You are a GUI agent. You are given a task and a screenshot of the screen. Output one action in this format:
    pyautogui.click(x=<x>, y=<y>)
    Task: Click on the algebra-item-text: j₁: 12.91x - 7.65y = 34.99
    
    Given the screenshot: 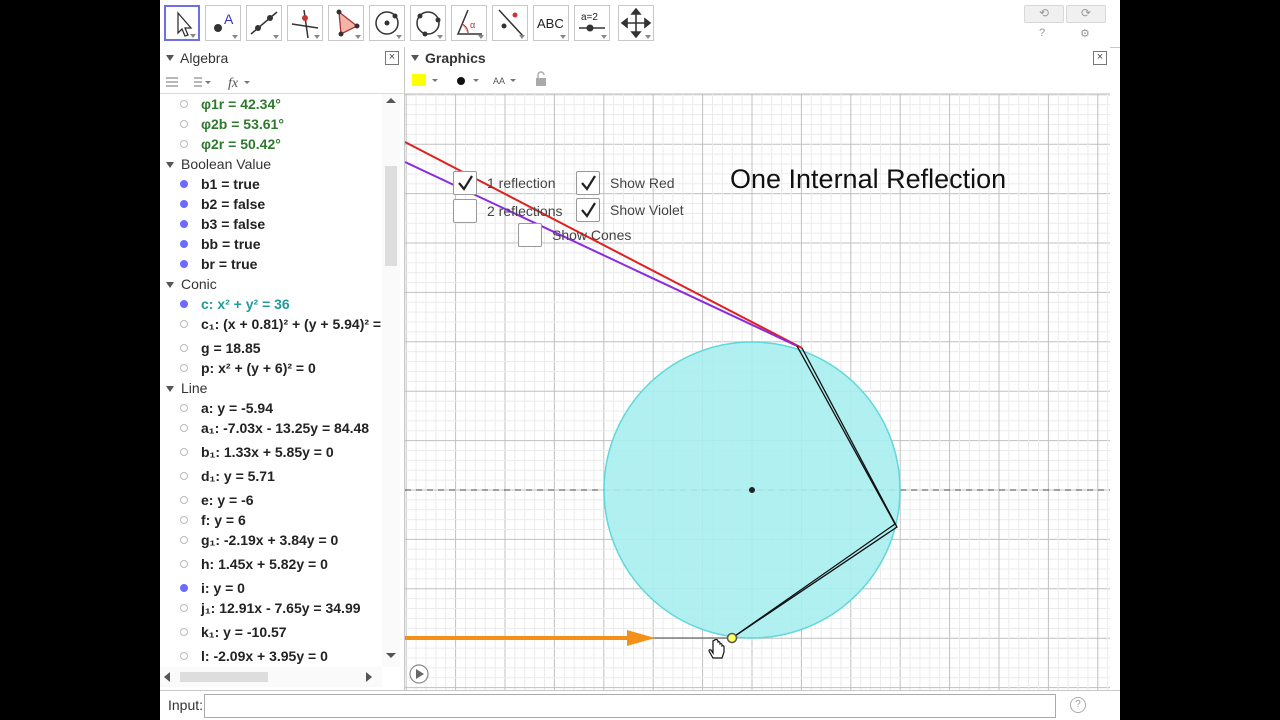 What is the action you would take?
    pyautogui.click(x=281, y=608)
    